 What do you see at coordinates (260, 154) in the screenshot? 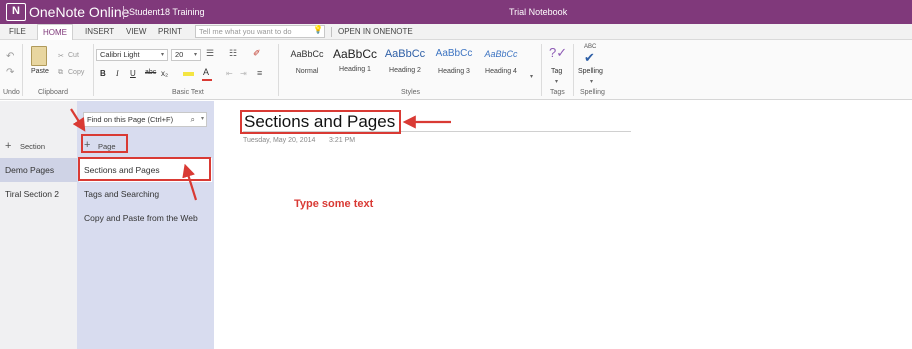
I see `annotation-arrows` at bounding box center [260, 154].